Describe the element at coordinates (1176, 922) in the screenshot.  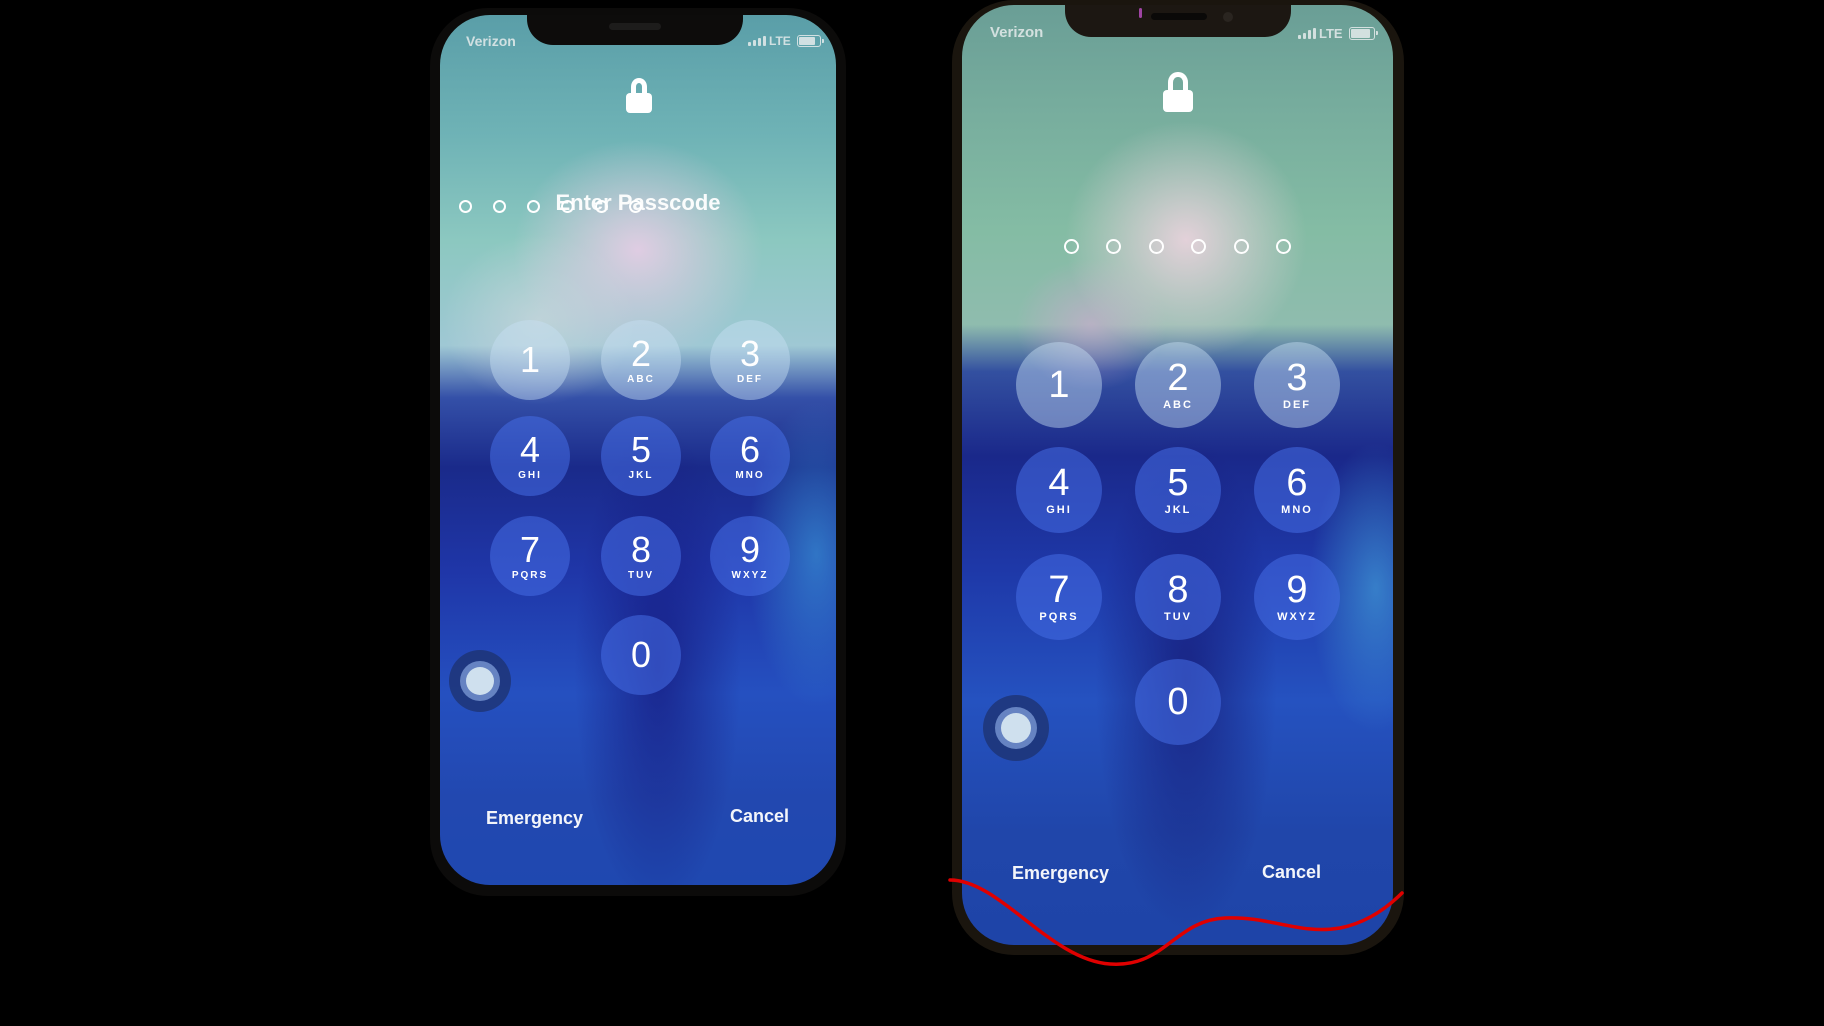
I see `red-annotation-squiggle` at that location.